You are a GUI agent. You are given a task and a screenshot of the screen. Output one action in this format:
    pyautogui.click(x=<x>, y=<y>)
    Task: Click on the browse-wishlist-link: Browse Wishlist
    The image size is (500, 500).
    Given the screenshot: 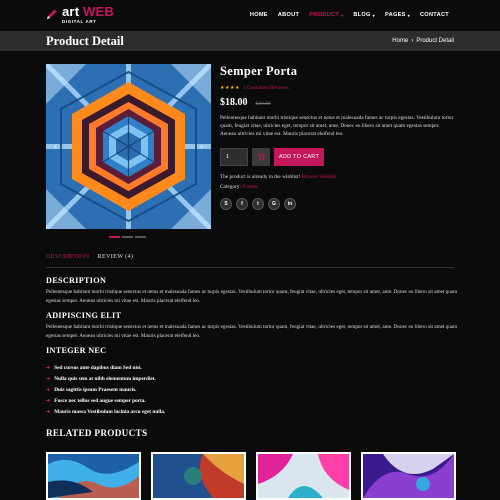 What is the action you would take?
    pyautogui.click(x=319, y=177)
    